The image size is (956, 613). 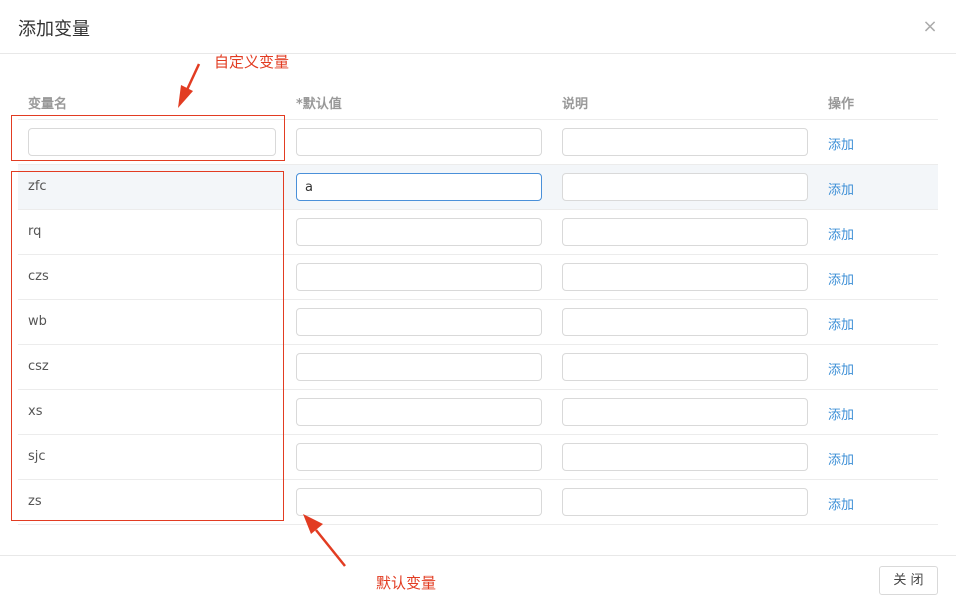 I want to click on custom-variable-annotation: 自定义变量, so click(x=252, y=62).